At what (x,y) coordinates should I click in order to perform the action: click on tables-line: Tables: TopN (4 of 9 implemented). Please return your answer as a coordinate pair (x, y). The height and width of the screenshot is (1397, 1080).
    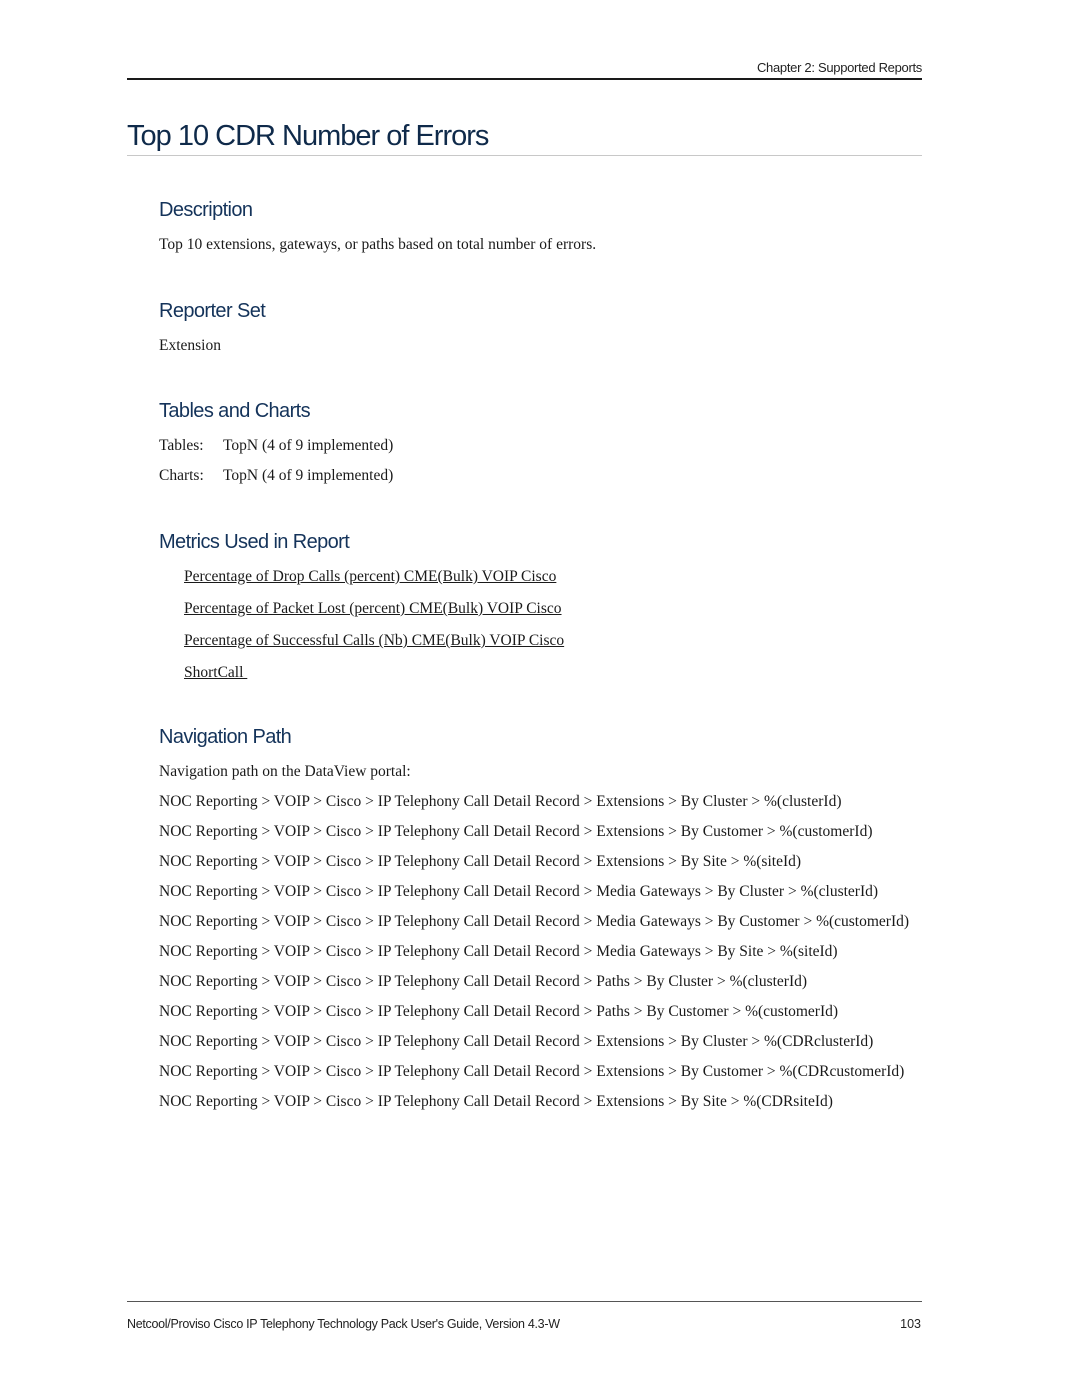
    Looking at the image, I should click on (276, 445).